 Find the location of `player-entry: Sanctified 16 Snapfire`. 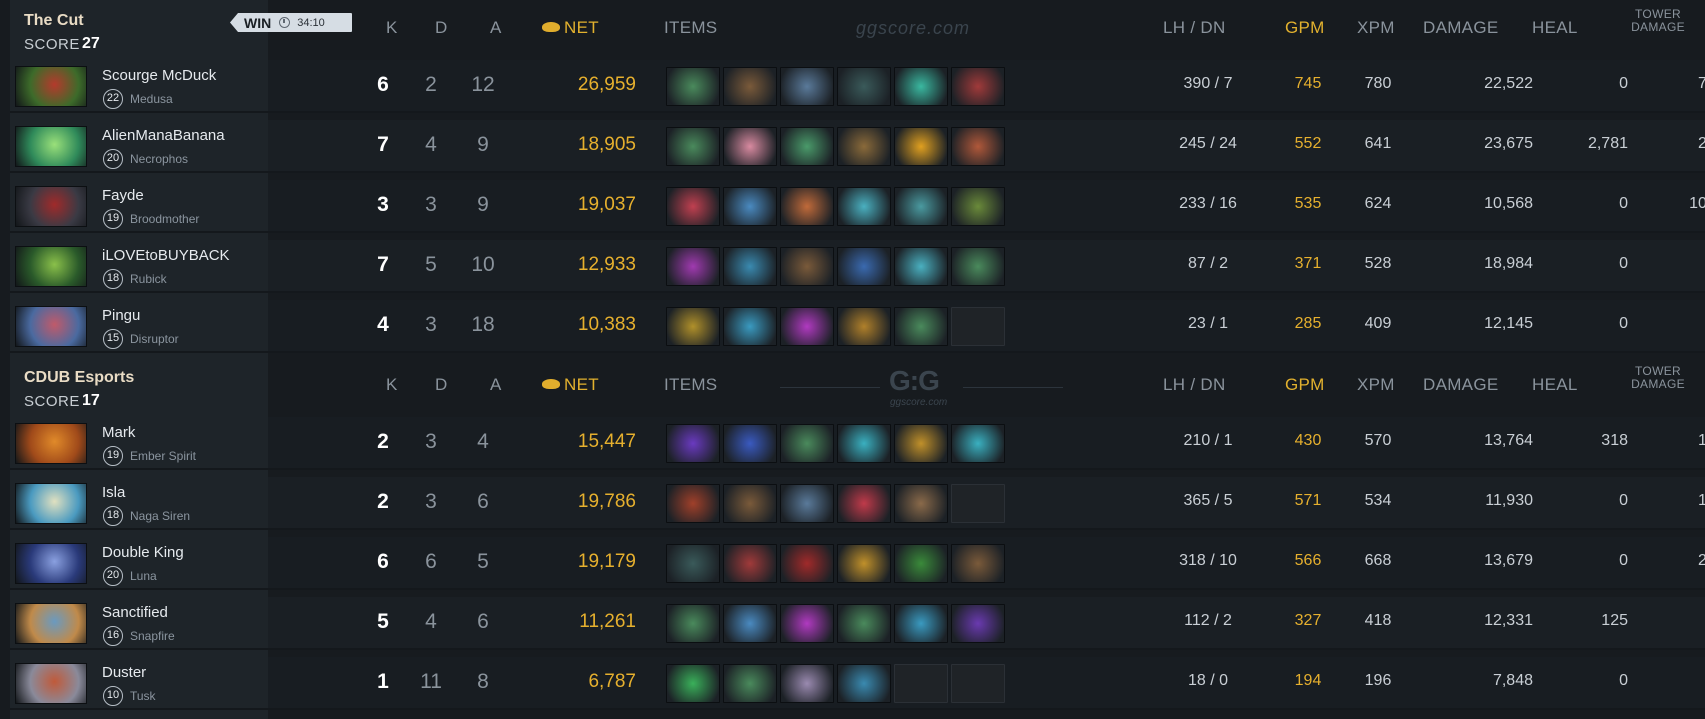

player-entry: Sanctified 16 Snapfire is located at coordinates (139, 623).